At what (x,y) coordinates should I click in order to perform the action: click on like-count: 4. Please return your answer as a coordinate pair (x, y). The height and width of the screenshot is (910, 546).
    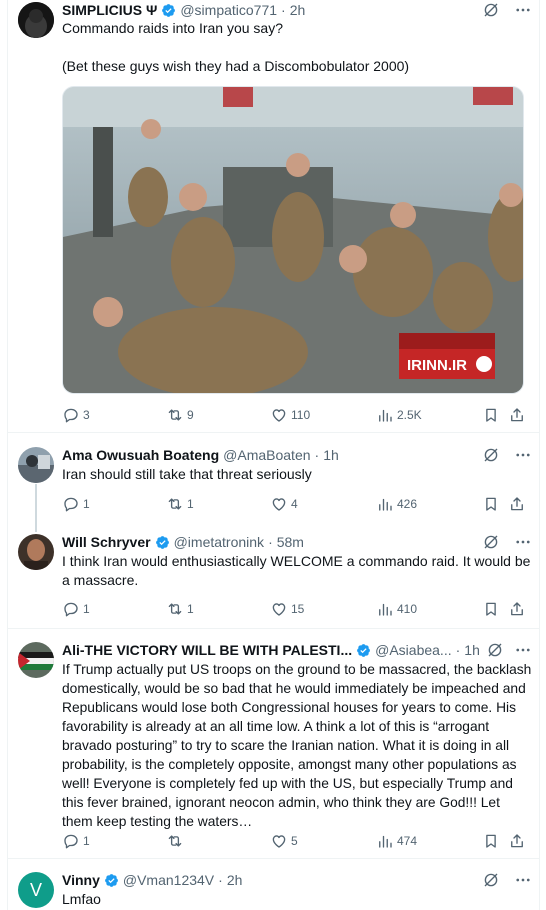
    Looking at the image, I should click on (294, 504).